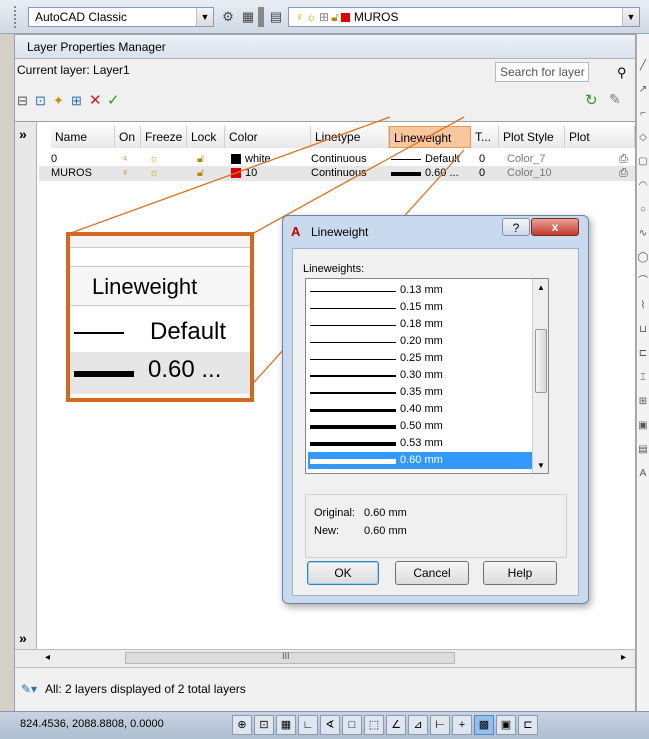 The image size is (649, 739). I want to click on list-item: 0.25 mm, so click(427, 358).